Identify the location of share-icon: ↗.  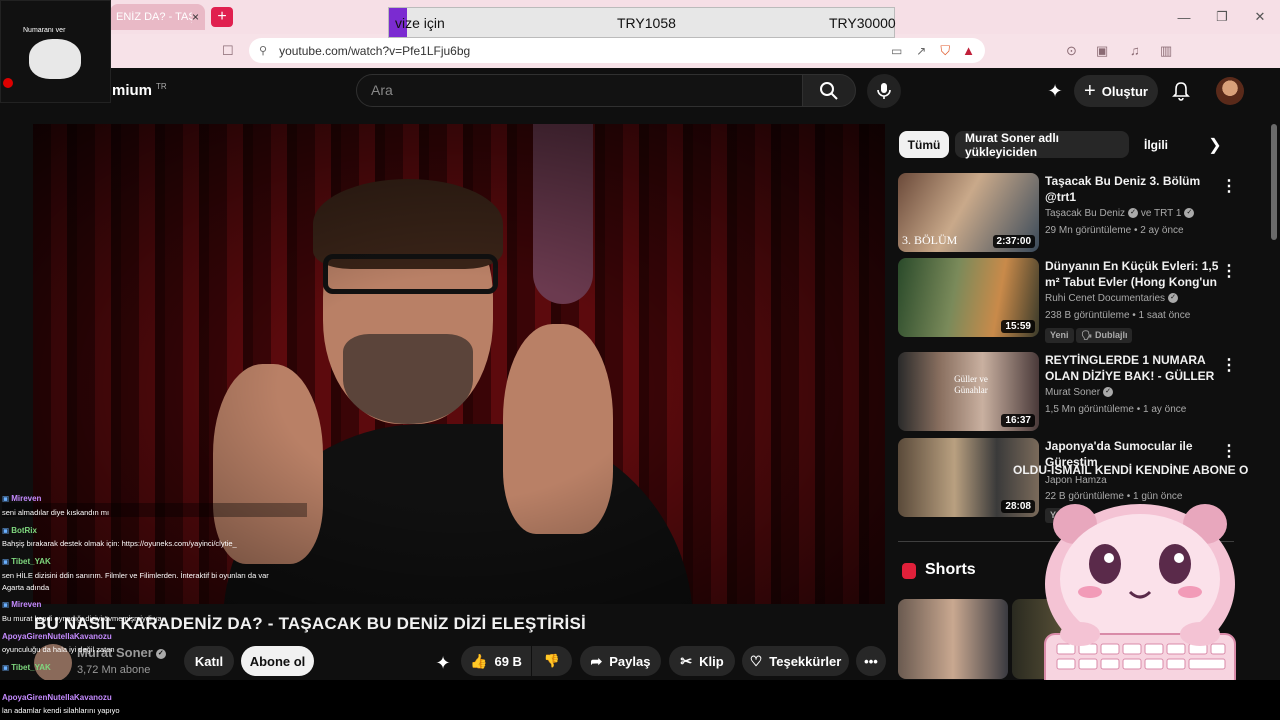
(921, 51).